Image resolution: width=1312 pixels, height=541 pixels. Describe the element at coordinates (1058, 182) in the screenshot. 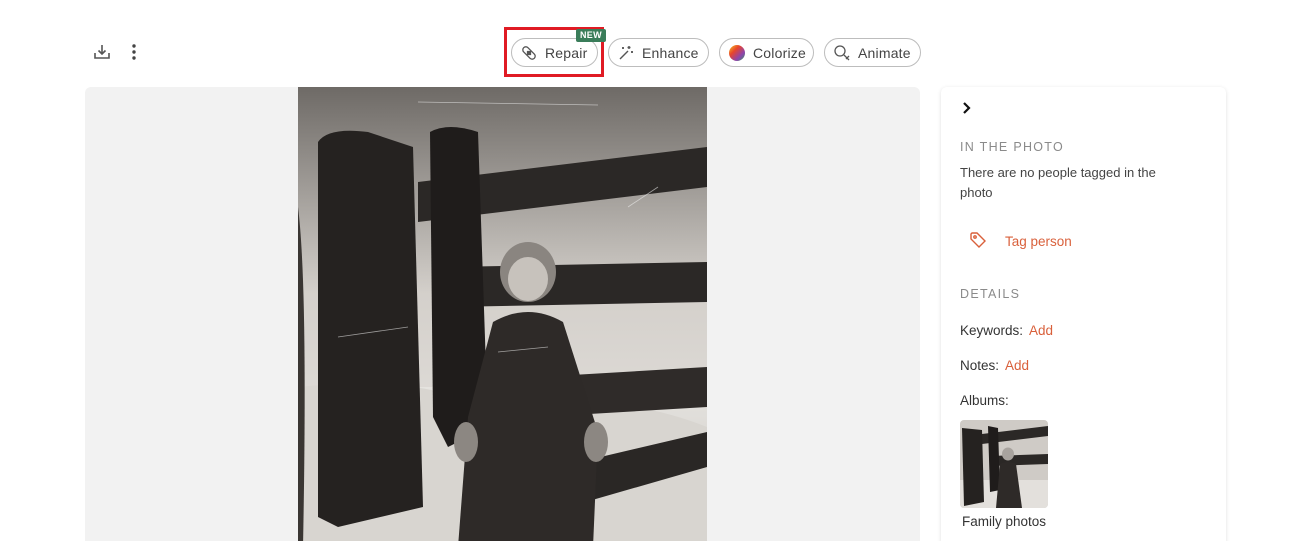

I see `no-people-message: There are no people tagged in the photo` at that location.